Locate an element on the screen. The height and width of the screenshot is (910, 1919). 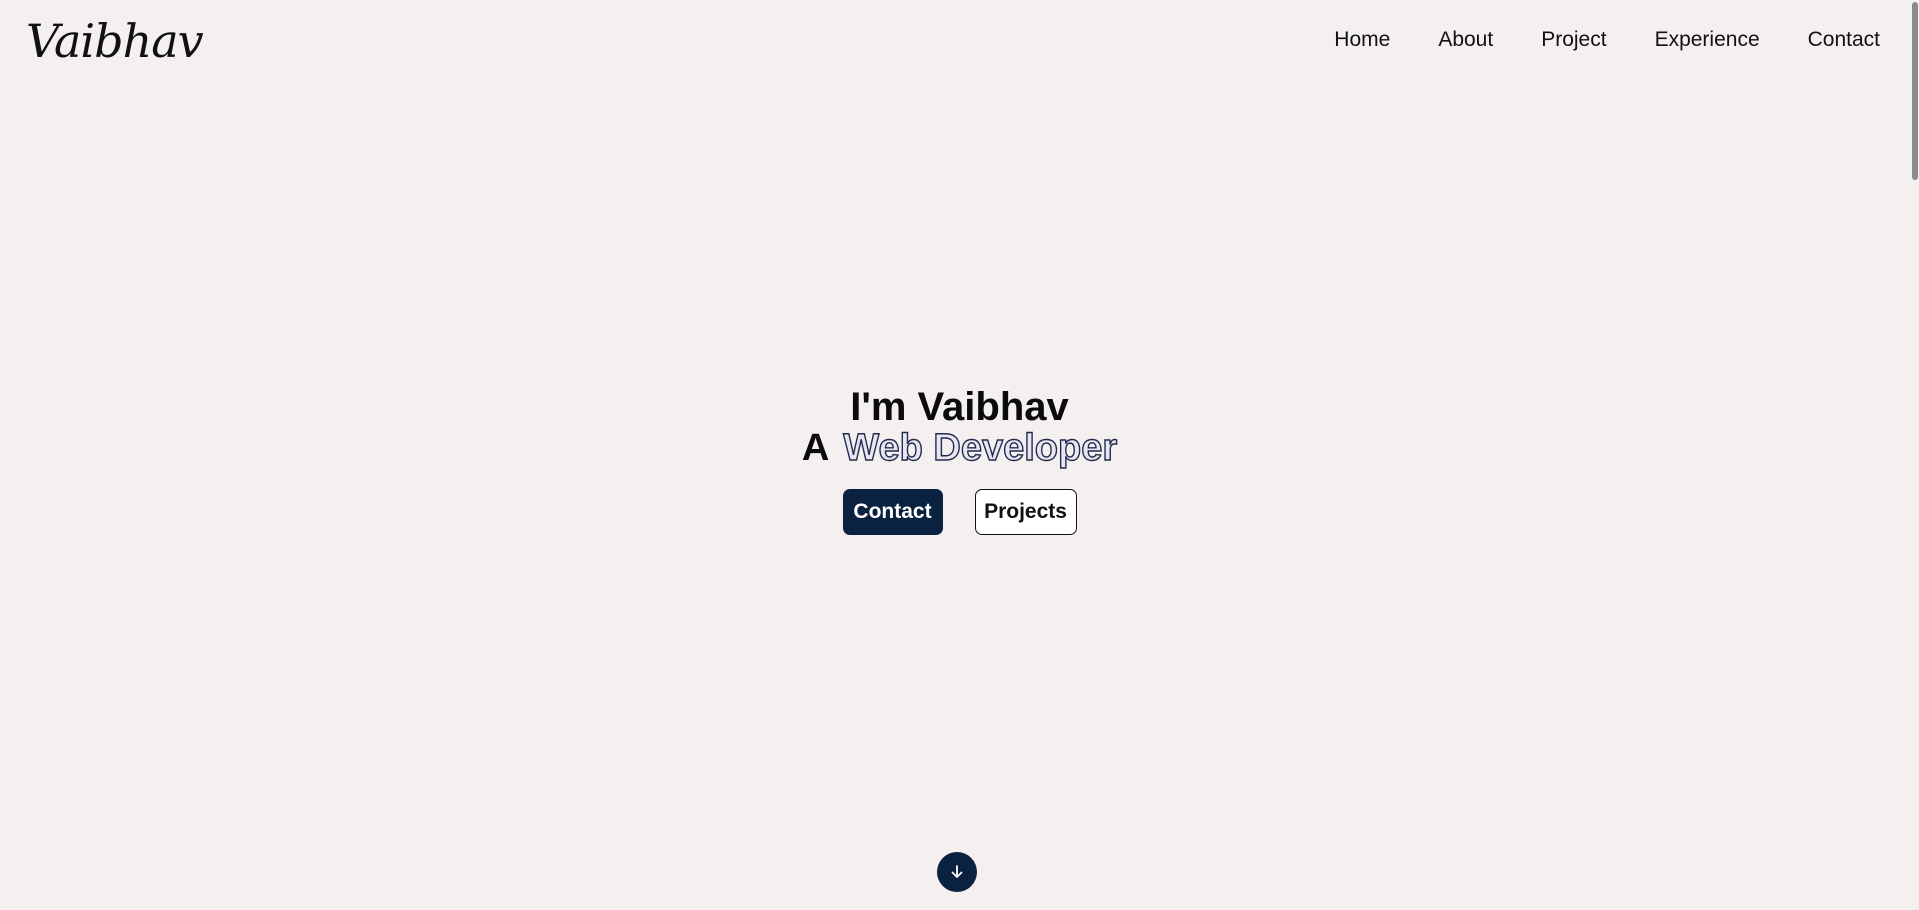
hero-buttons: Contact Projects is located at coordinates (959, 512).